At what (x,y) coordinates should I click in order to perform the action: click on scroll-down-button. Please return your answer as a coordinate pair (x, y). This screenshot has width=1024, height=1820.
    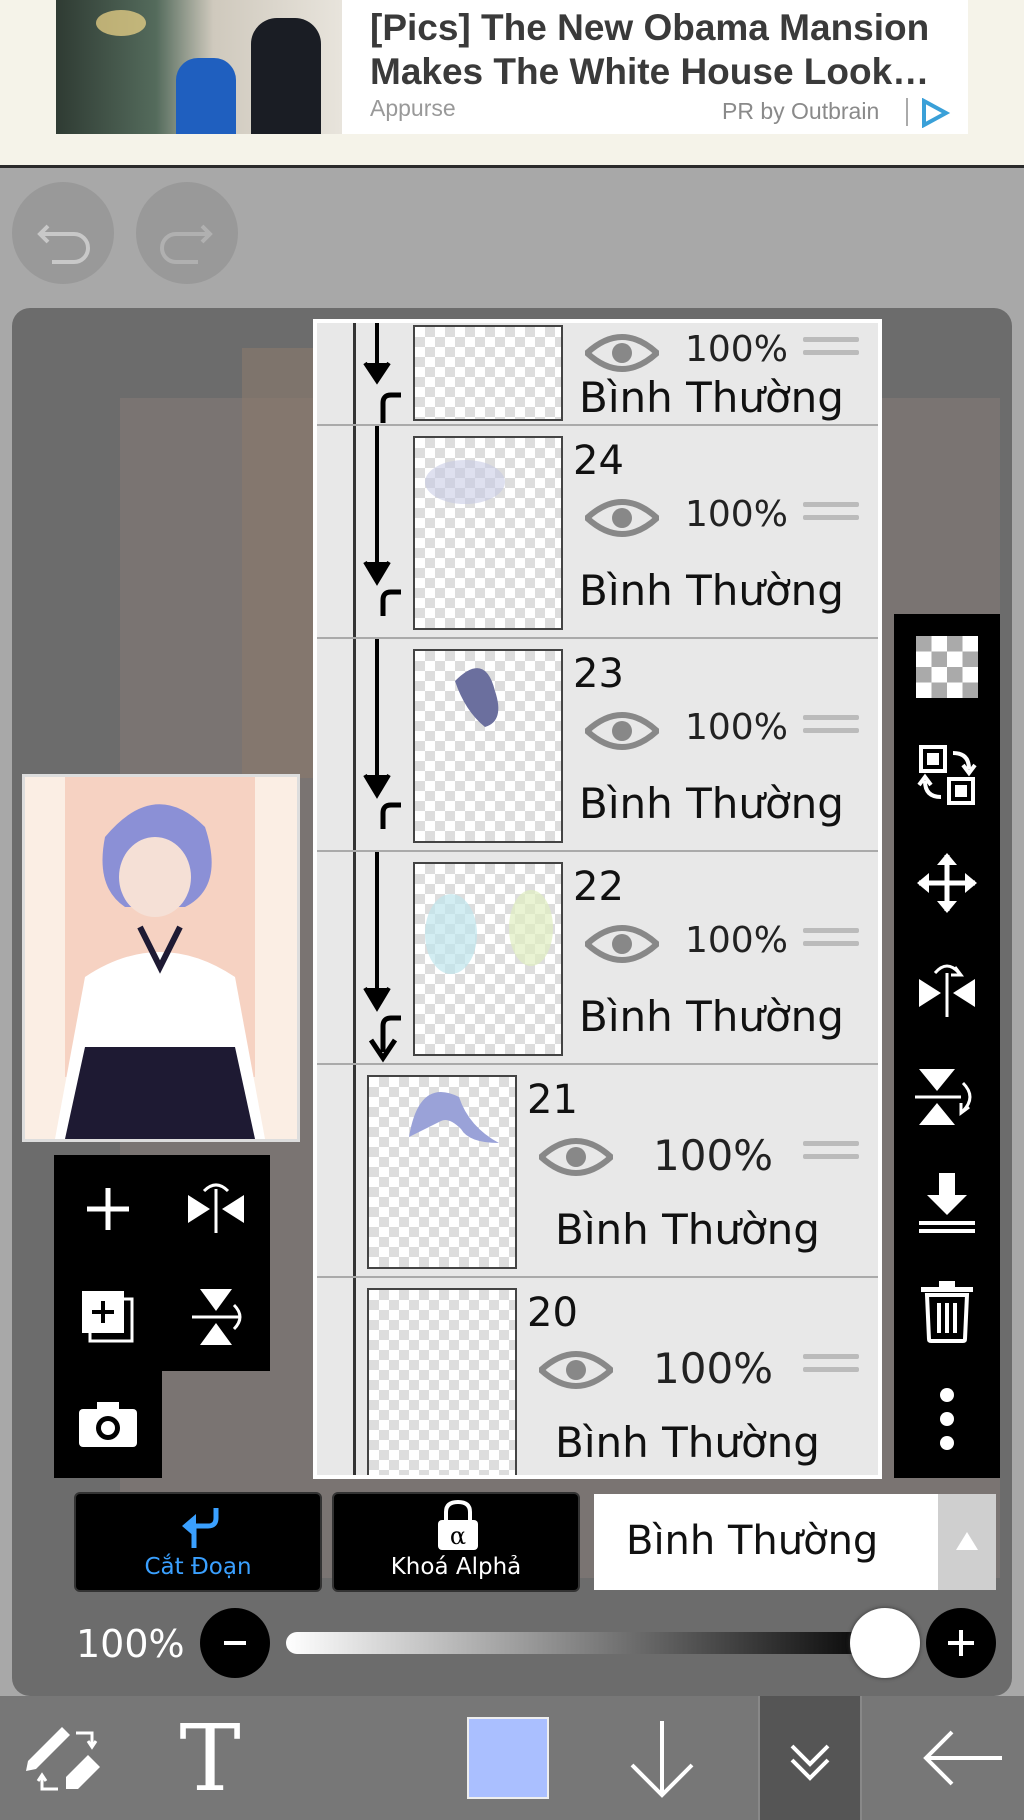
    Looking at the image, I should click on (662, 1758).